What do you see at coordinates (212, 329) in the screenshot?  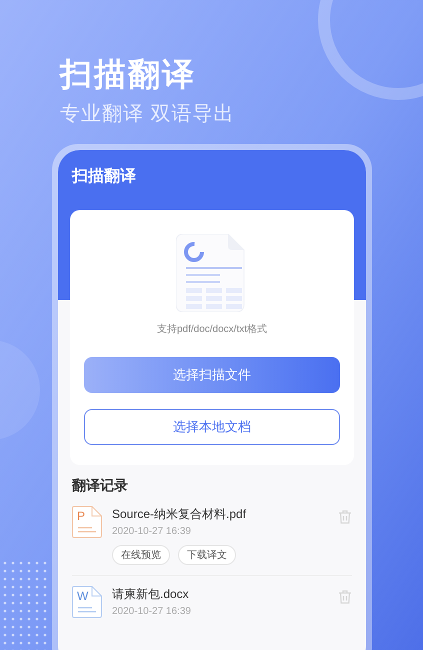 I see `format-hint: 支持pdf/doc/docx/txt格式` at bounding box center [212, 329].